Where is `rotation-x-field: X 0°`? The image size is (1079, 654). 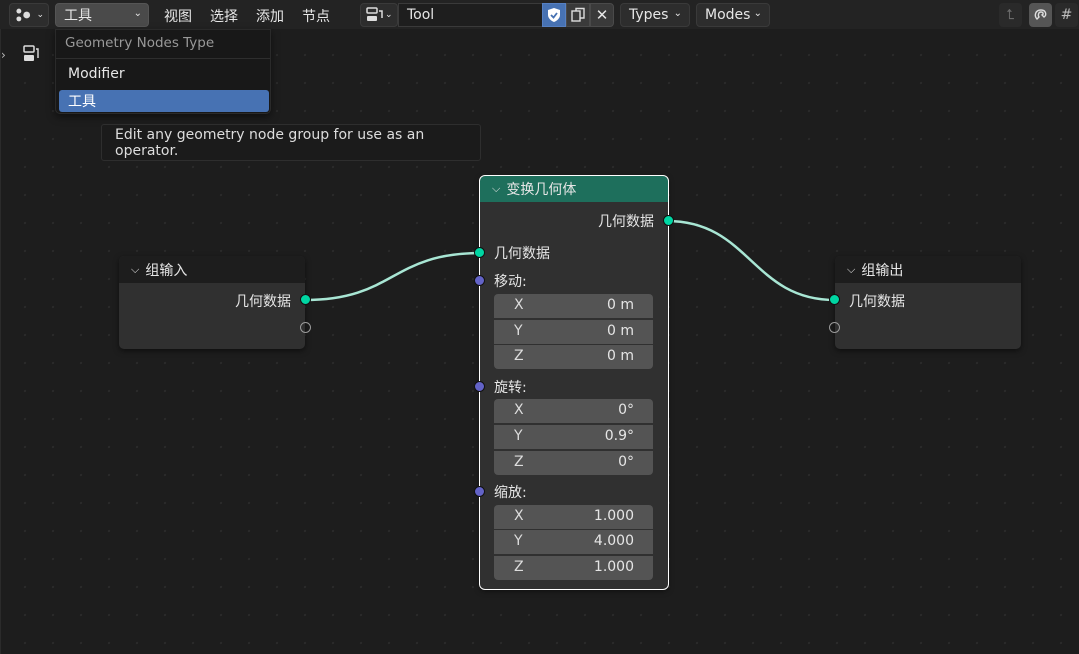
rotation-x-field: X 0° is located at coordinates (573, 411).